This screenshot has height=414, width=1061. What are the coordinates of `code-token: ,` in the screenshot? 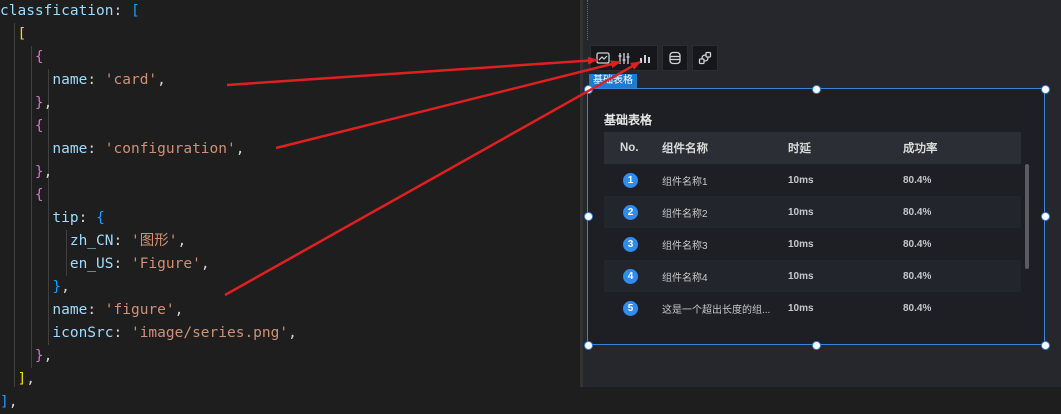 It's located at (13, 402).